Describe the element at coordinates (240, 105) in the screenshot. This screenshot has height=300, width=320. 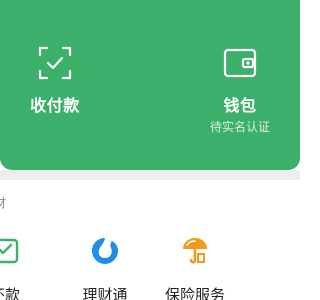
I see `wallet-label: 钱包` at that location.